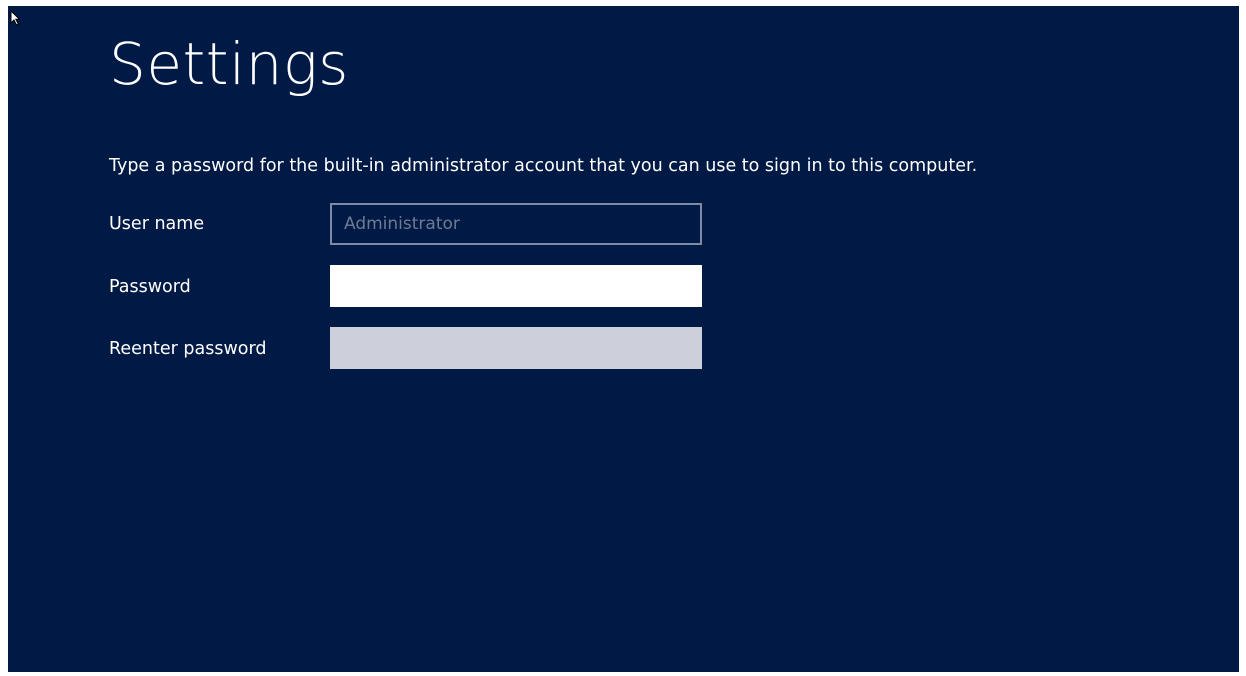  What do you see at coordinates (516, 224) in the screenshot?
I see `username-field` at bounding box center [516, 224].